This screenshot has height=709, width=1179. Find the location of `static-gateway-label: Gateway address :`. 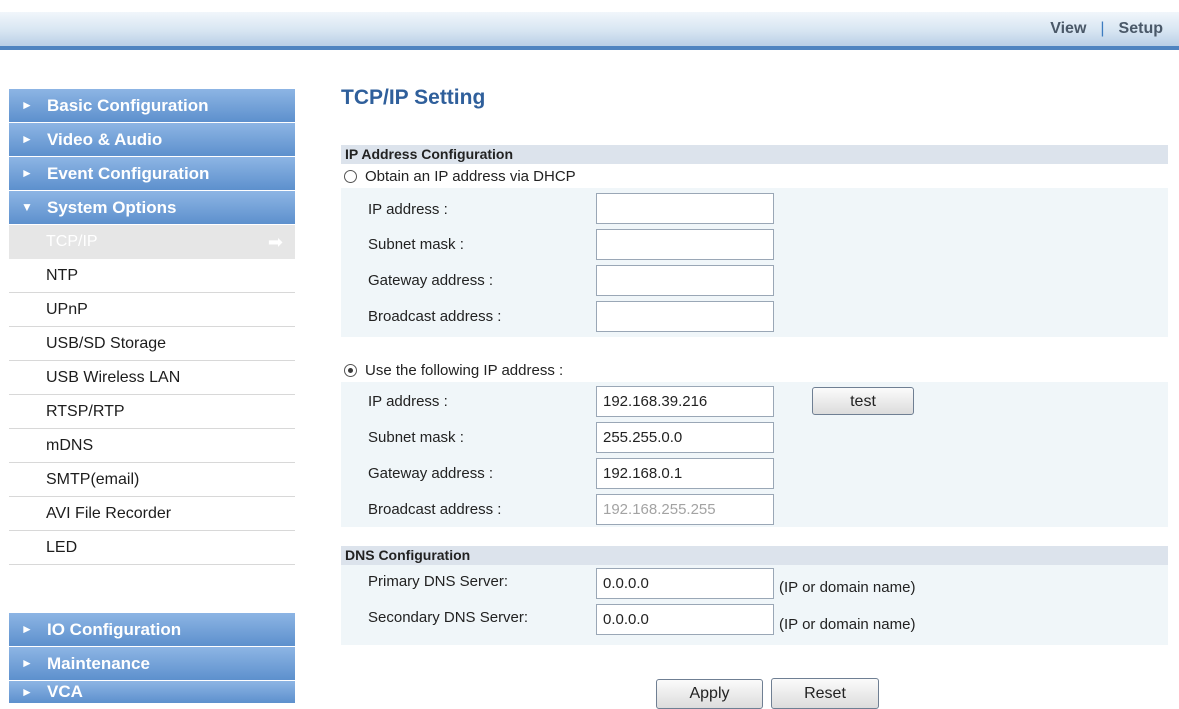

static-gateway-label: Gateway address : is located at coordinates (431, 473).